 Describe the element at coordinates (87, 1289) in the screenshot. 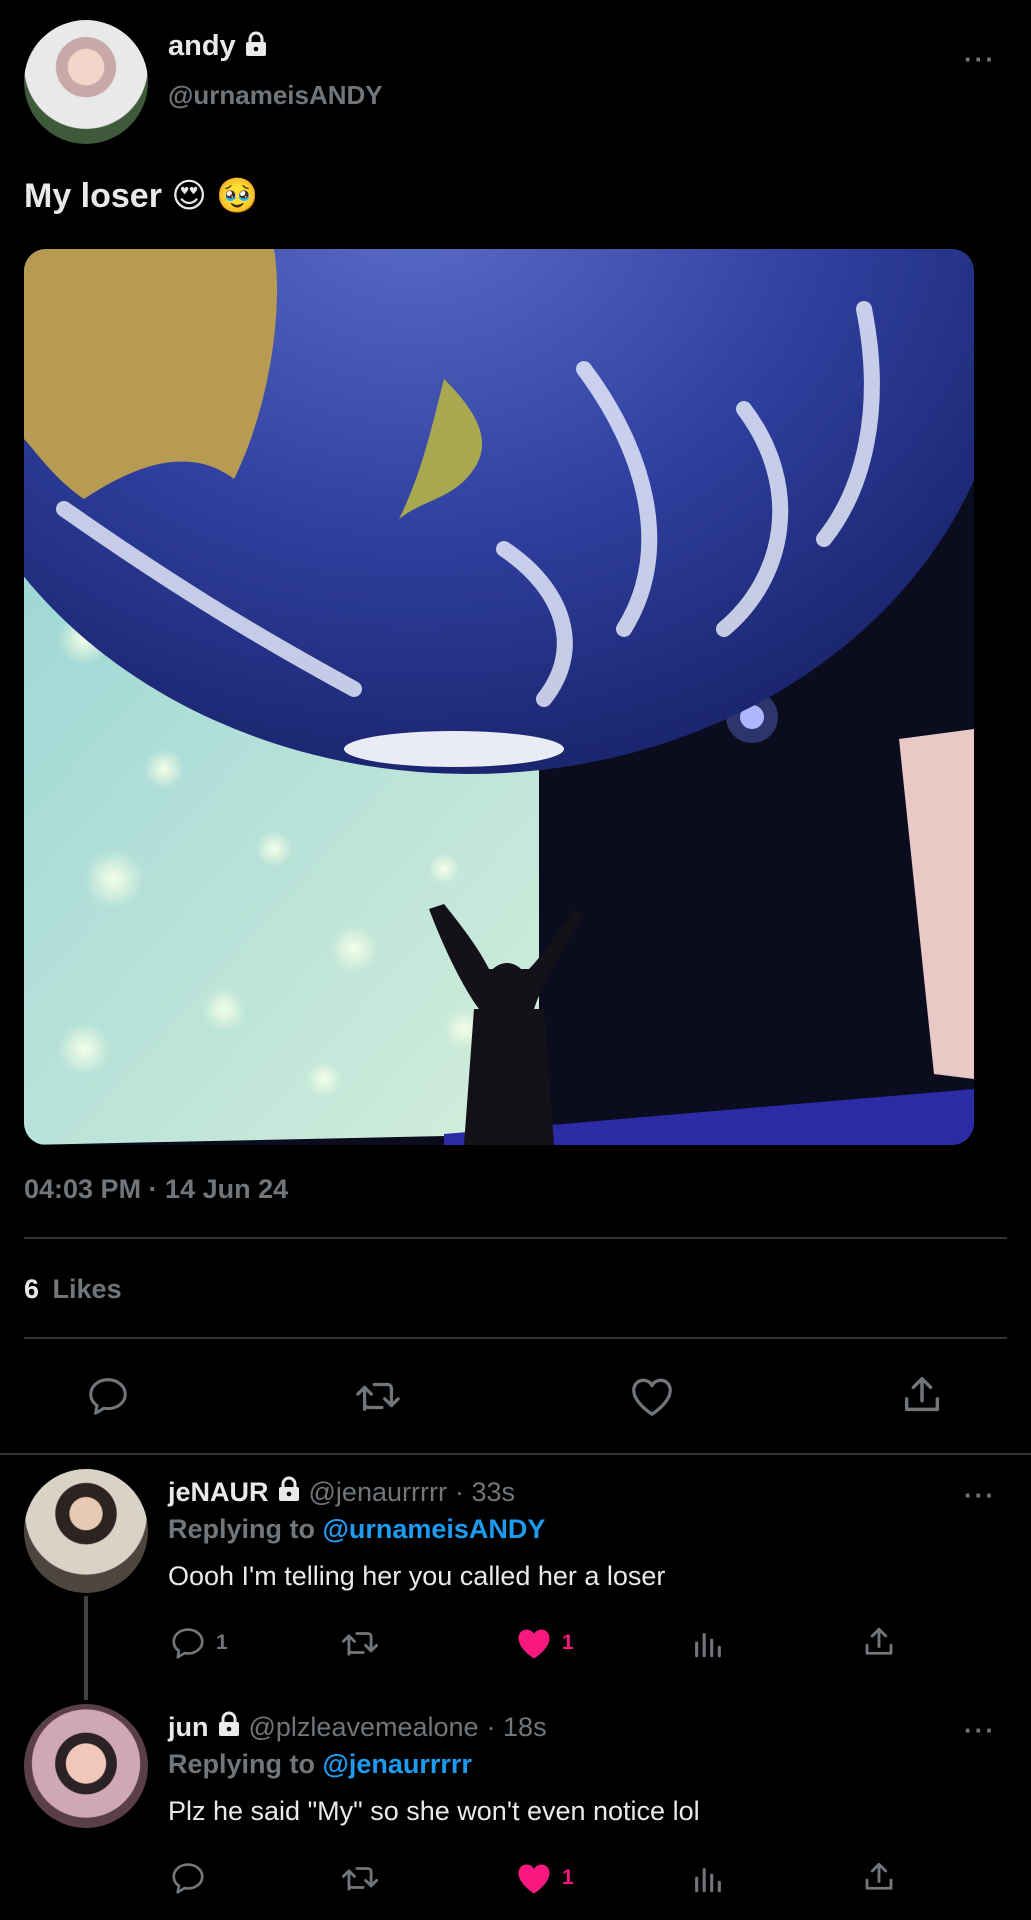

I see `likes-label: Likes` at that location.